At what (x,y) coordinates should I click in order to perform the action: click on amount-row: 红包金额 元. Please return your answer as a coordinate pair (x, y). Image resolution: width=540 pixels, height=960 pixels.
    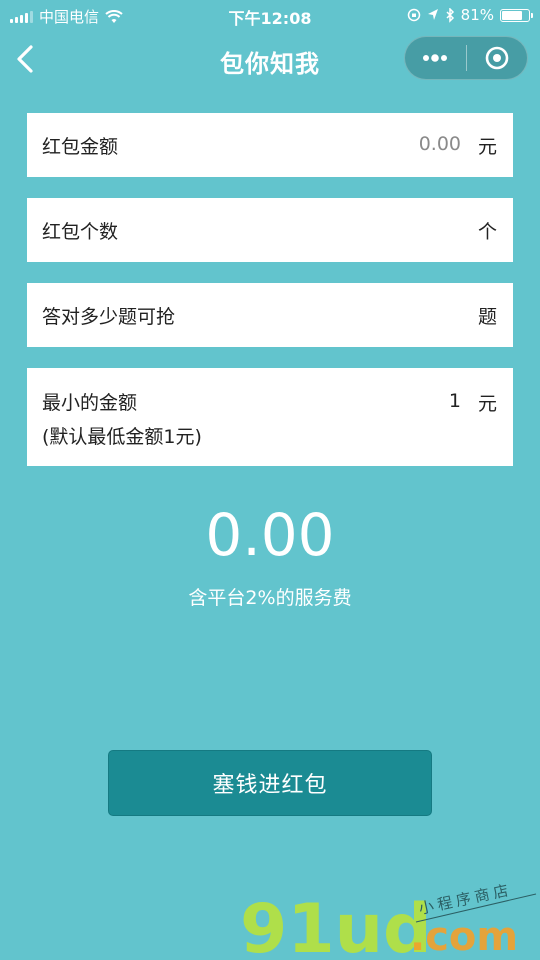
    Looking at the image, I should click on (270, 145).